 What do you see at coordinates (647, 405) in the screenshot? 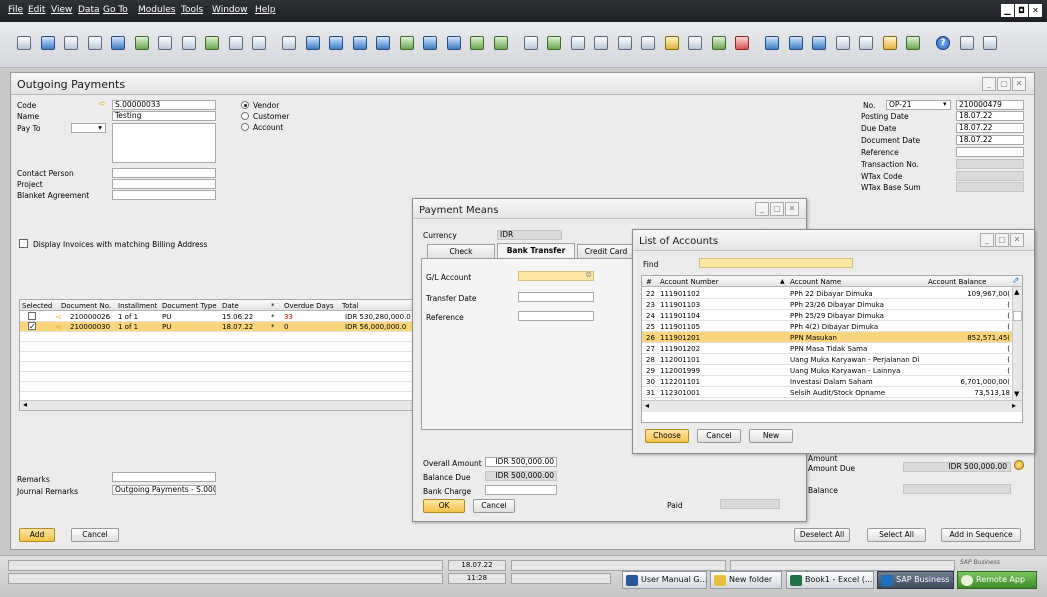
I see `scroll-left-icon: ◂` at bounding box center [647, 405].